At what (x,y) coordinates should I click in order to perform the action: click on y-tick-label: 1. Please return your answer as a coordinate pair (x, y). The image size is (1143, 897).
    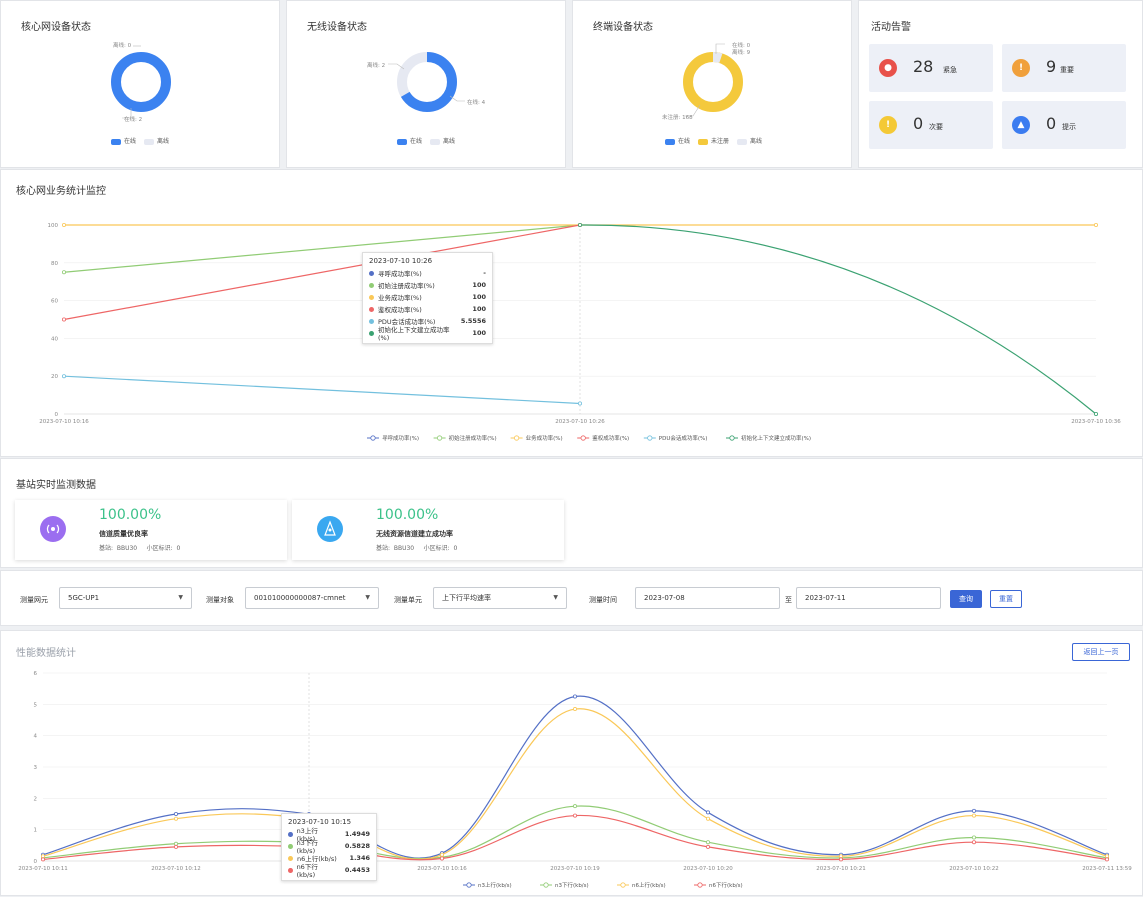
    Looking at the image, I should click on (36, 831).